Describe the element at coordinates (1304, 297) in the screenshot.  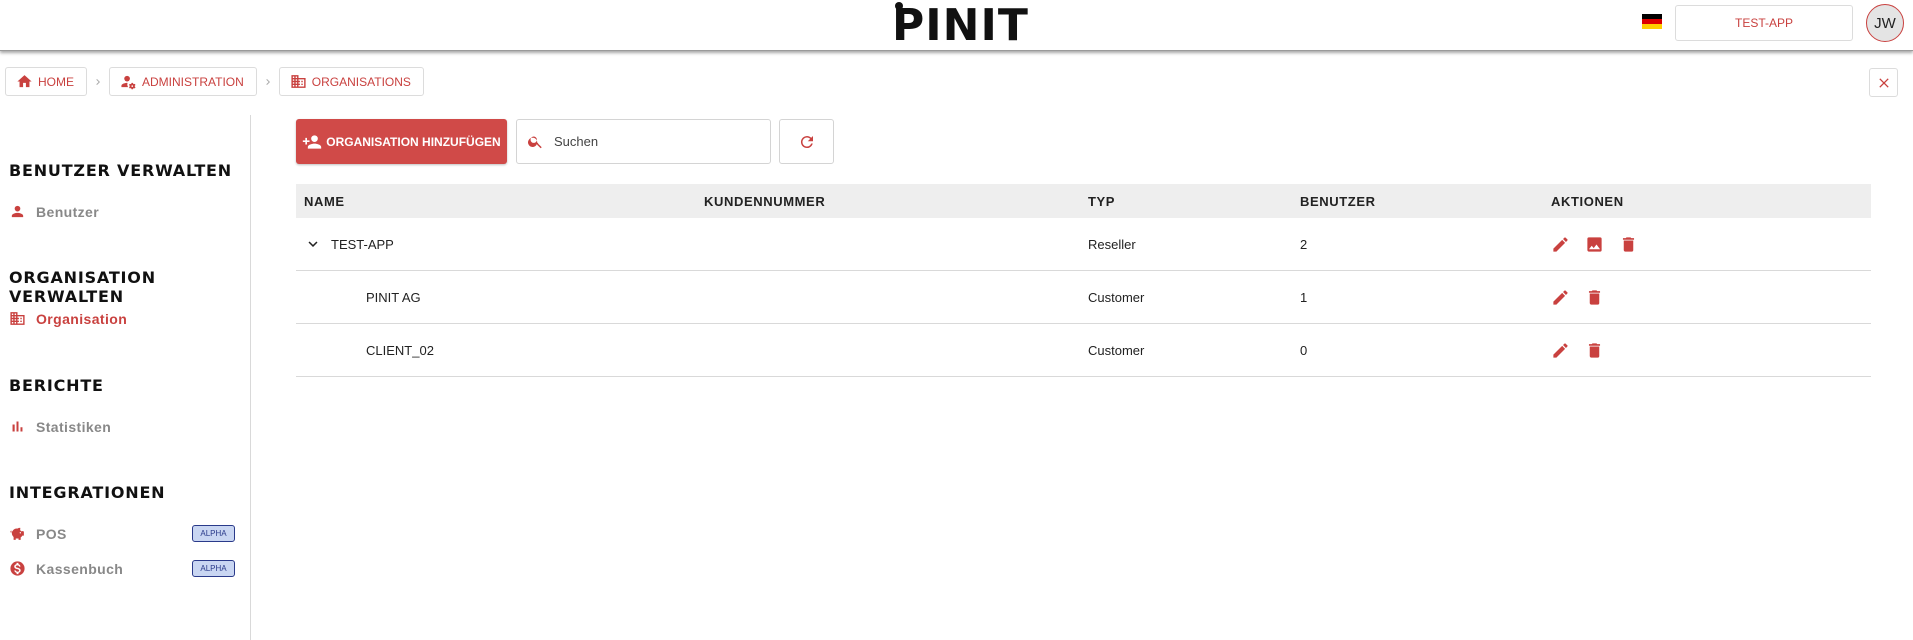
I see `benutzer-cell: 1` at that location.